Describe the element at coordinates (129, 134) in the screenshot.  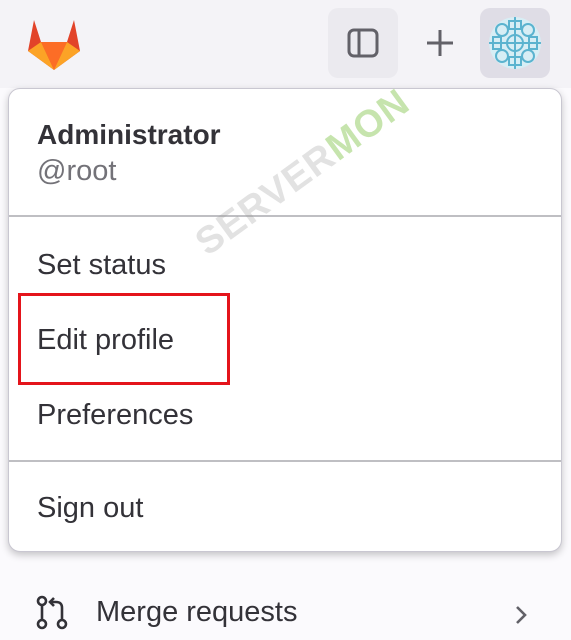
I see `user-name: Administrator` at that location.